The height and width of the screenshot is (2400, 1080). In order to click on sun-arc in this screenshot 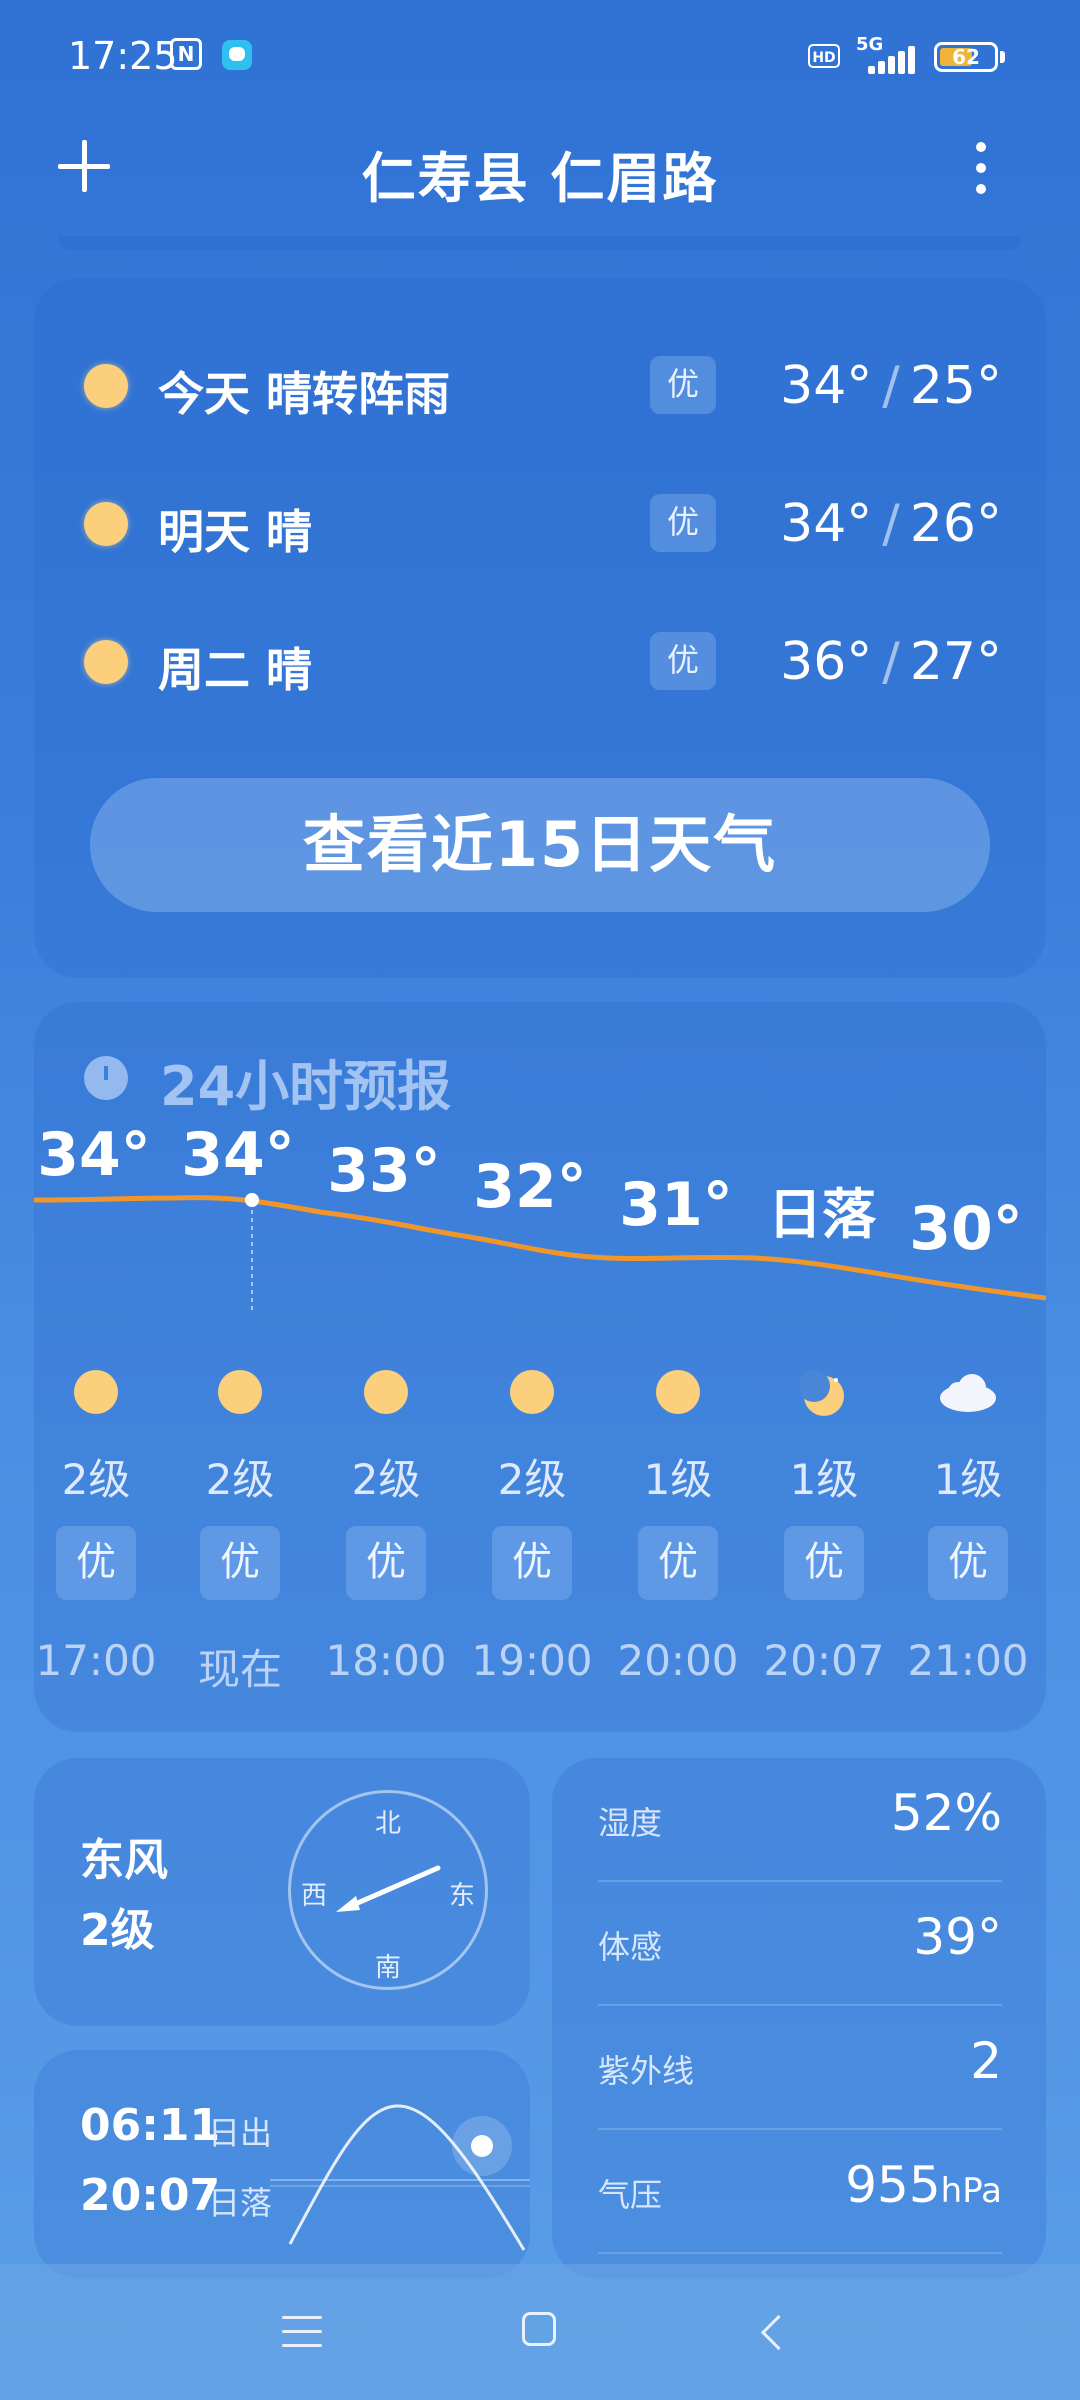, I will do `click(400, 2177)`.